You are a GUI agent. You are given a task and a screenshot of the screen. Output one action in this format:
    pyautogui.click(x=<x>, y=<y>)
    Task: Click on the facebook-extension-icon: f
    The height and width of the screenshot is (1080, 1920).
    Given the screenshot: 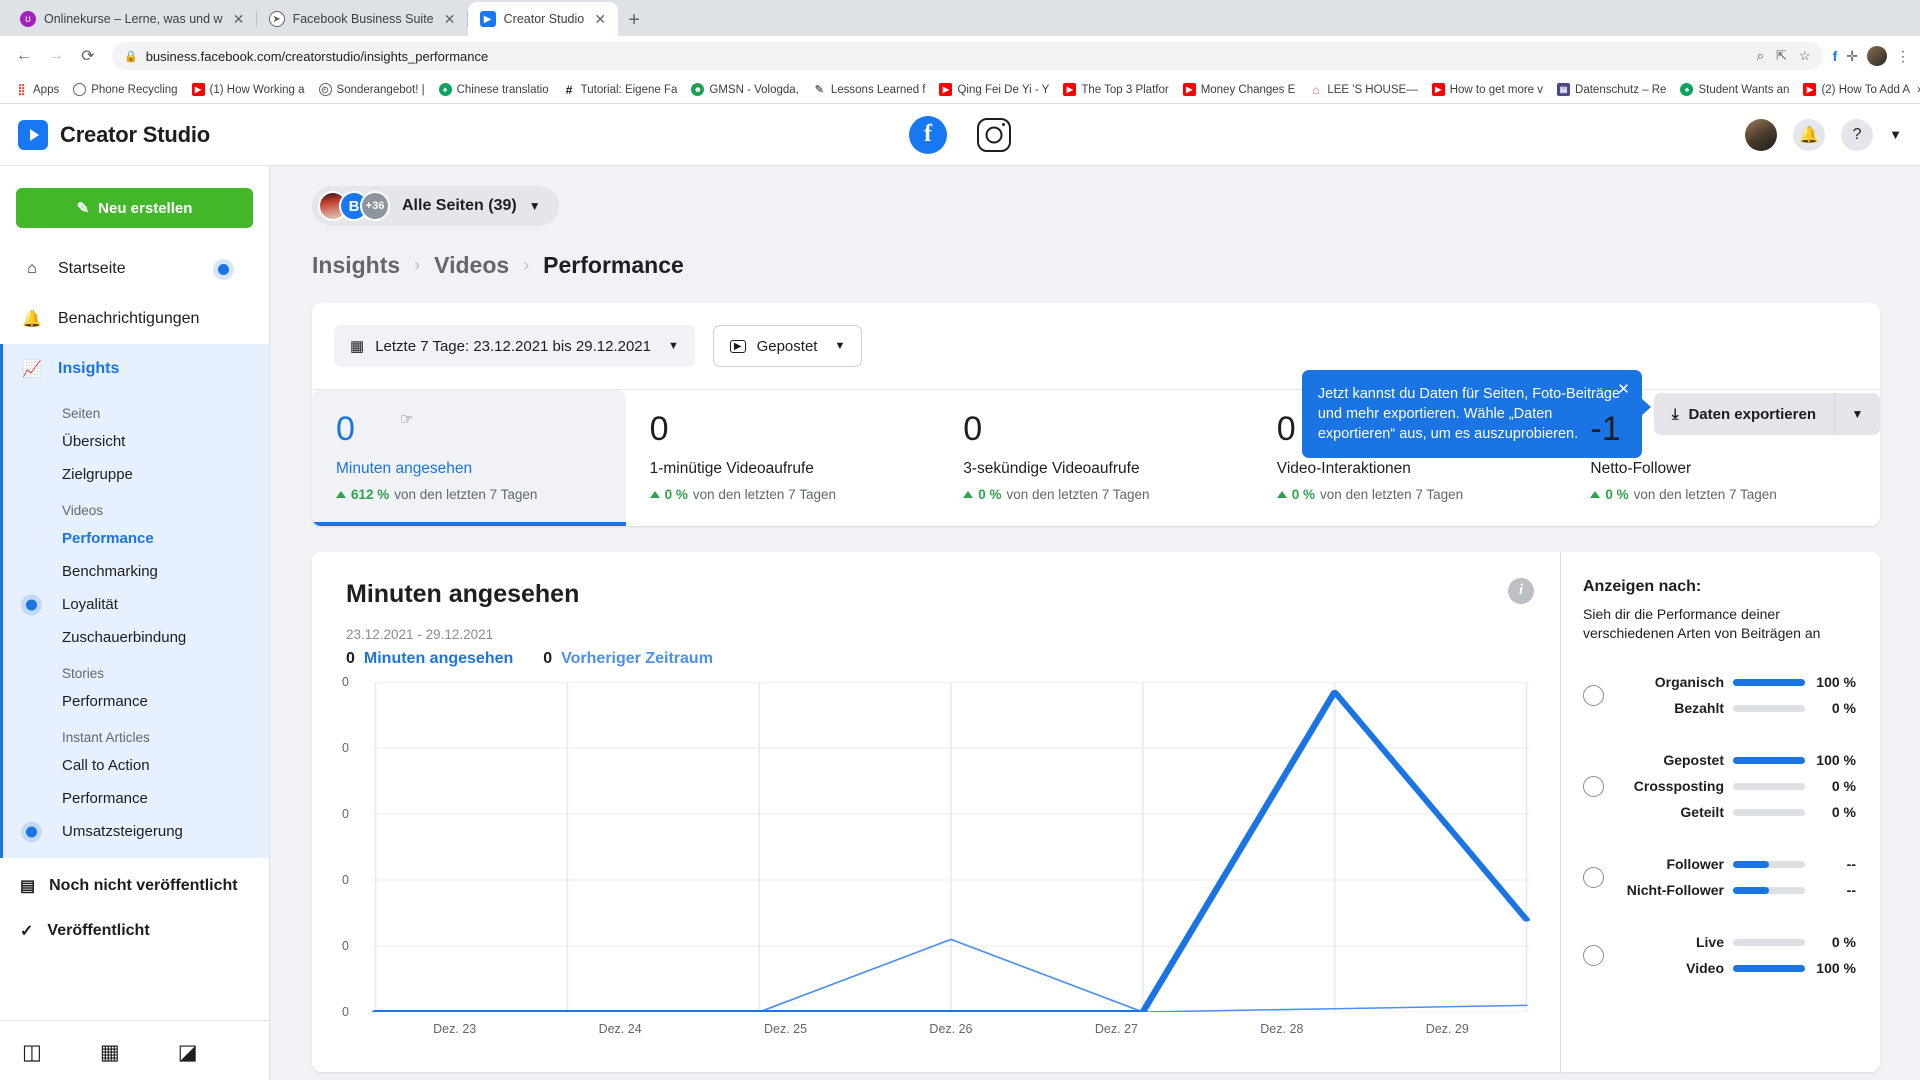 What is the action you would take?
    pyautogui.click(x=1835, y=56)
    